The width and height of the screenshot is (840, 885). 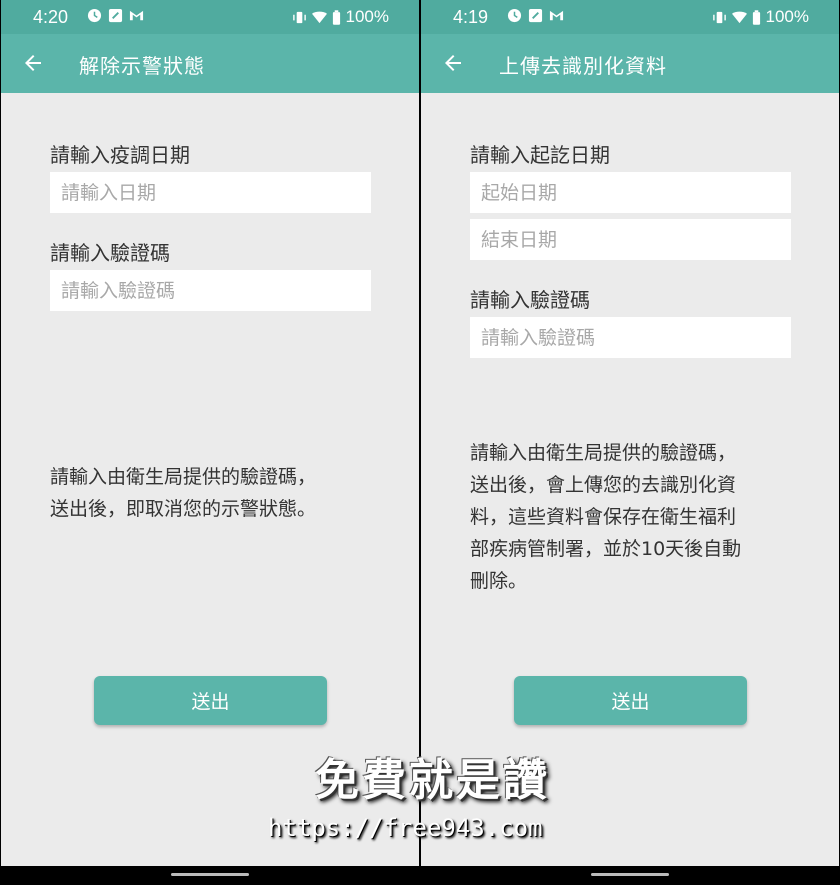 I want to click on date-label: 請輸入疫調日期, so click(x=120, y=155).